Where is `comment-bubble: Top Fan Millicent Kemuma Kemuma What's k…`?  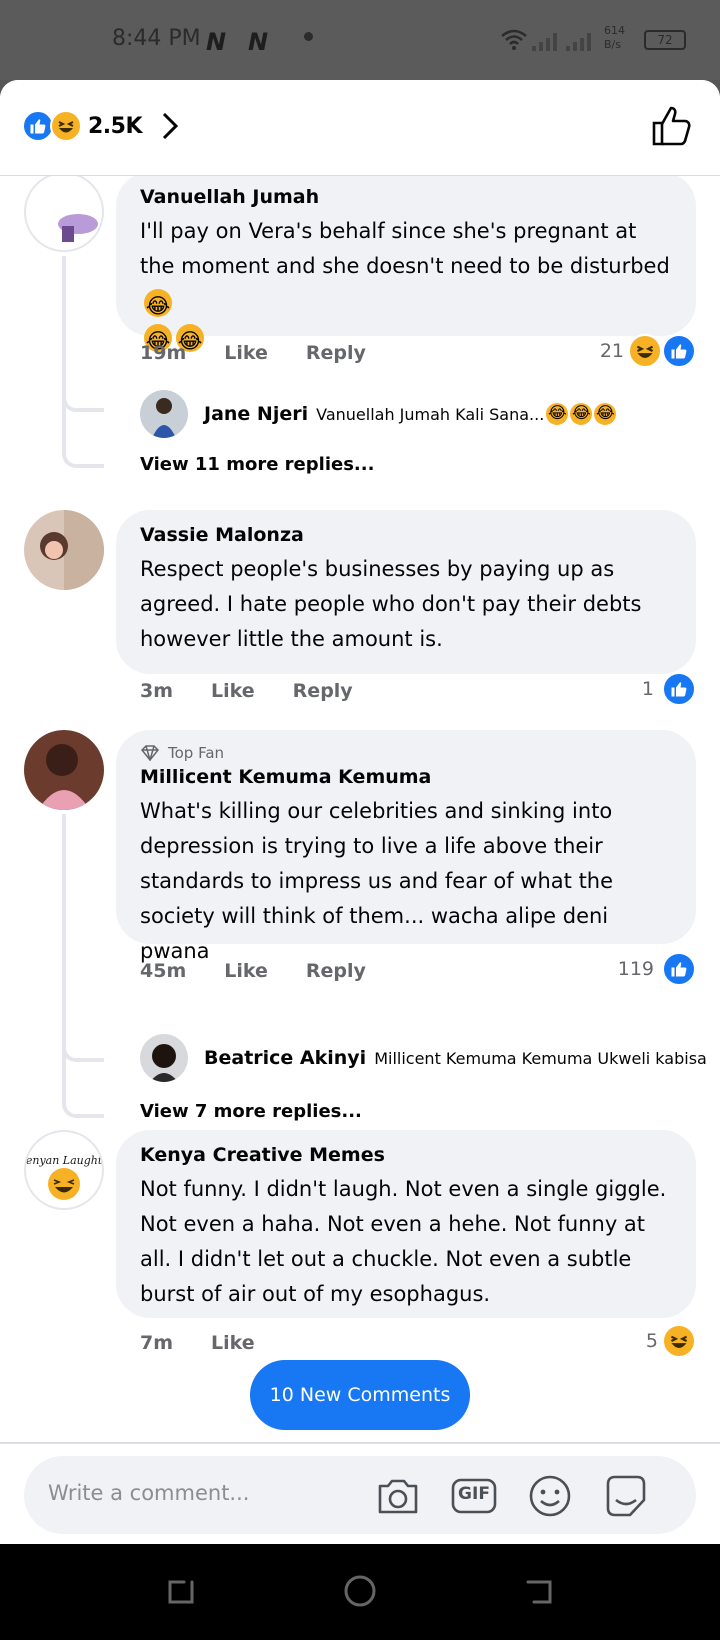 comment-bubble: Top Fan Millicent Kemuma Kemuma What's k… is located at coordinates (406, 846).